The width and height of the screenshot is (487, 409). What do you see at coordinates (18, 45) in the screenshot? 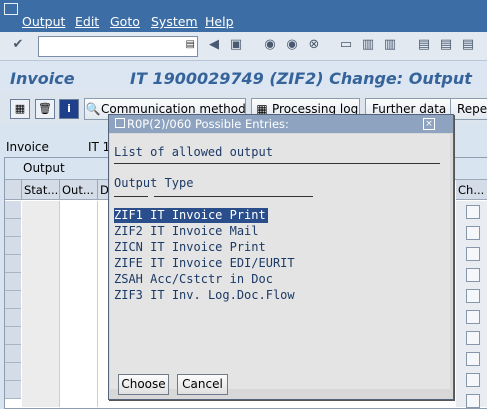
I see `enter-check-icon: ✔` at bounding box center [18, 45].